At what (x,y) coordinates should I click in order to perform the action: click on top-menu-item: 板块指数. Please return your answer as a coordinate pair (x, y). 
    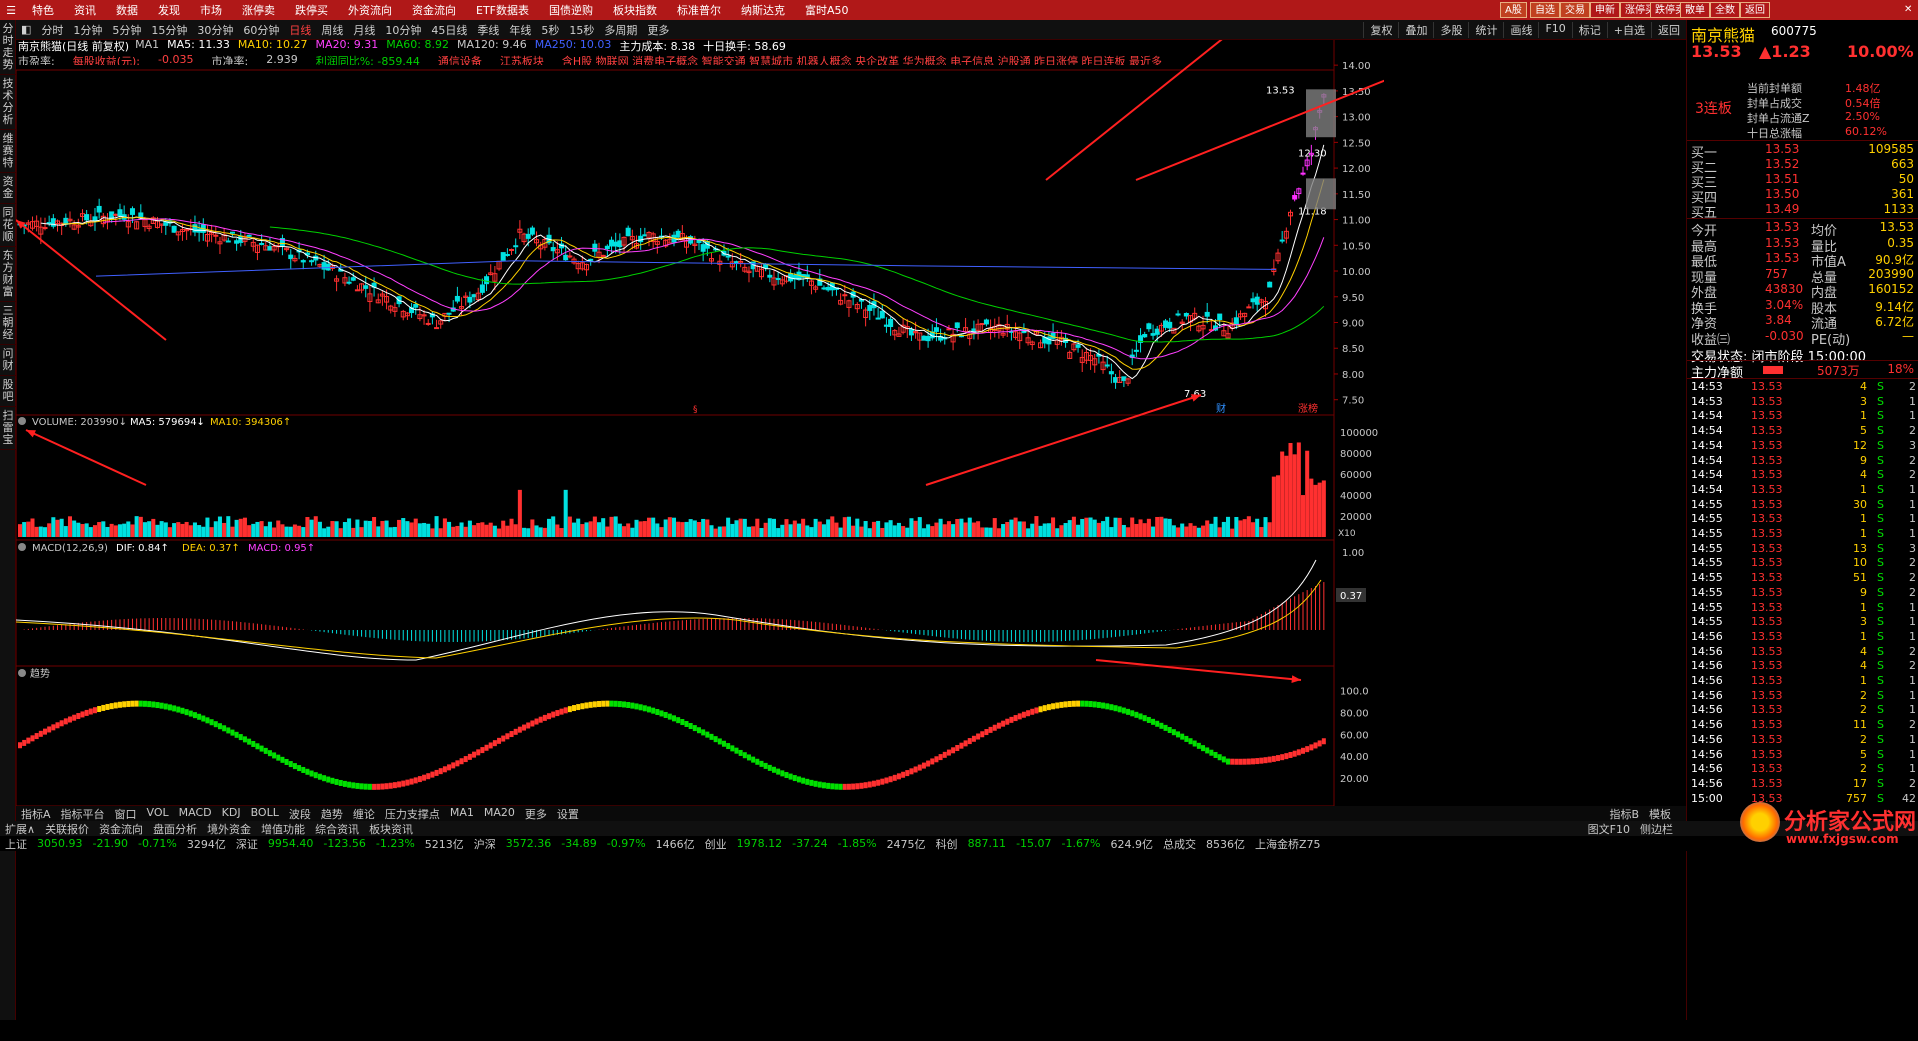
    Looking at the image, I should click on (635, 10).